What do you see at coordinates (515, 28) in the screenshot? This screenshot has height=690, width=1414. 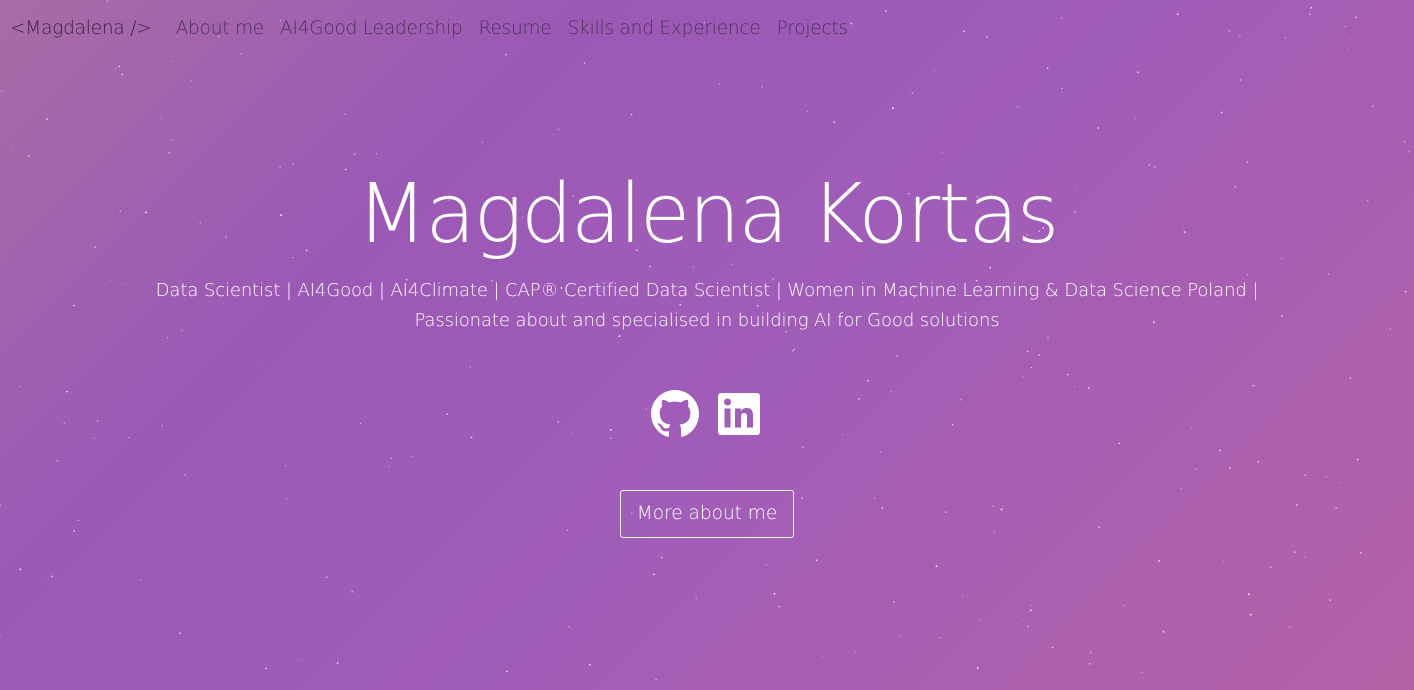 I see `nav-link-resume: Resume` at bounding box center [515, 28].